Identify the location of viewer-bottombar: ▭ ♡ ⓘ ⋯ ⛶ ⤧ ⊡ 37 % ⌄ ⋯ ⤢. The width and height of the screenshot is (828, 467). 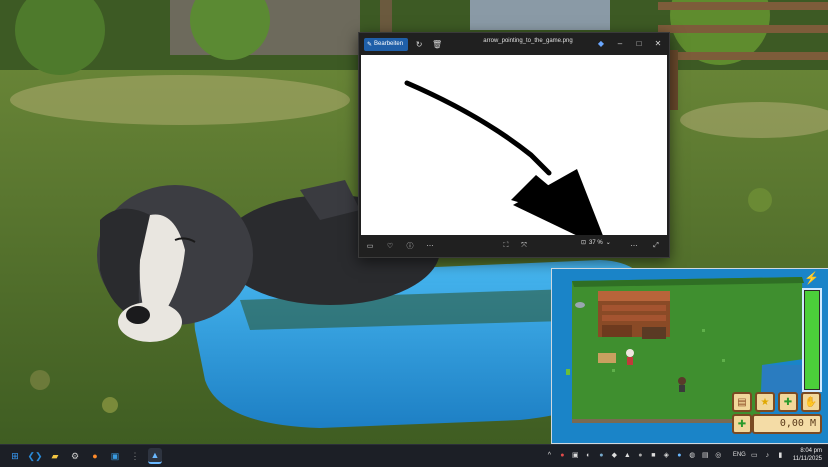
(514, 246).